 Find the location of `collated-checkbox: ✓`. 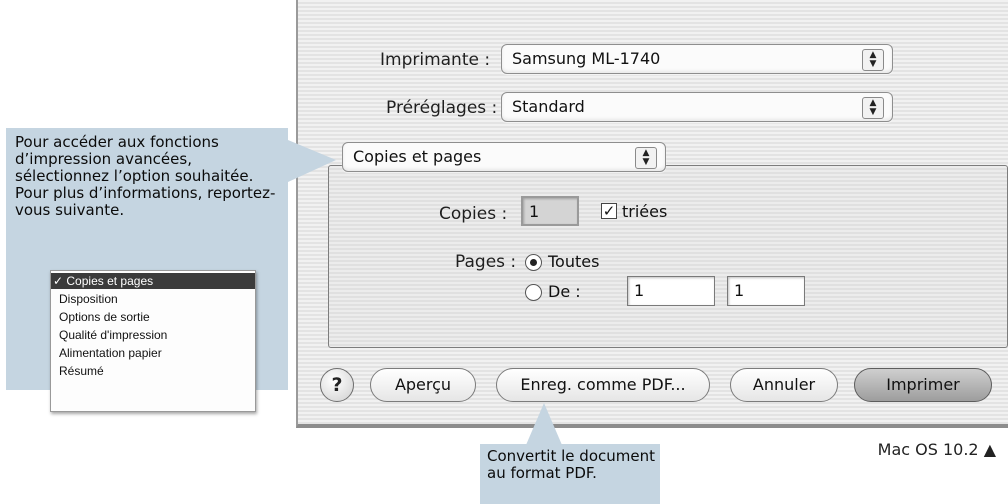

collated-checkbox: ✓ is located at coordinates (609, 211).